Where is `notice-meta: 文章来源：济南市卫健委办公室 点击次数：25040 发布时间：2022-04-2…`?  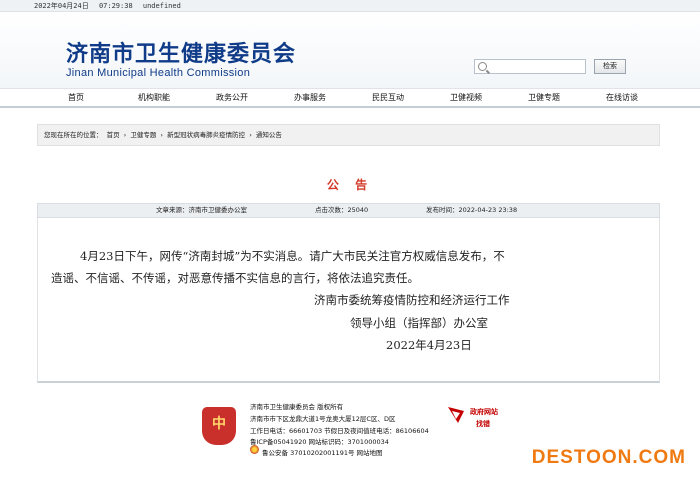
notice-meta: 文章来源：济南市卫健委办公室 点击次数：25040 发布时间：2022-04-2… is located at coordinates (348, 210).